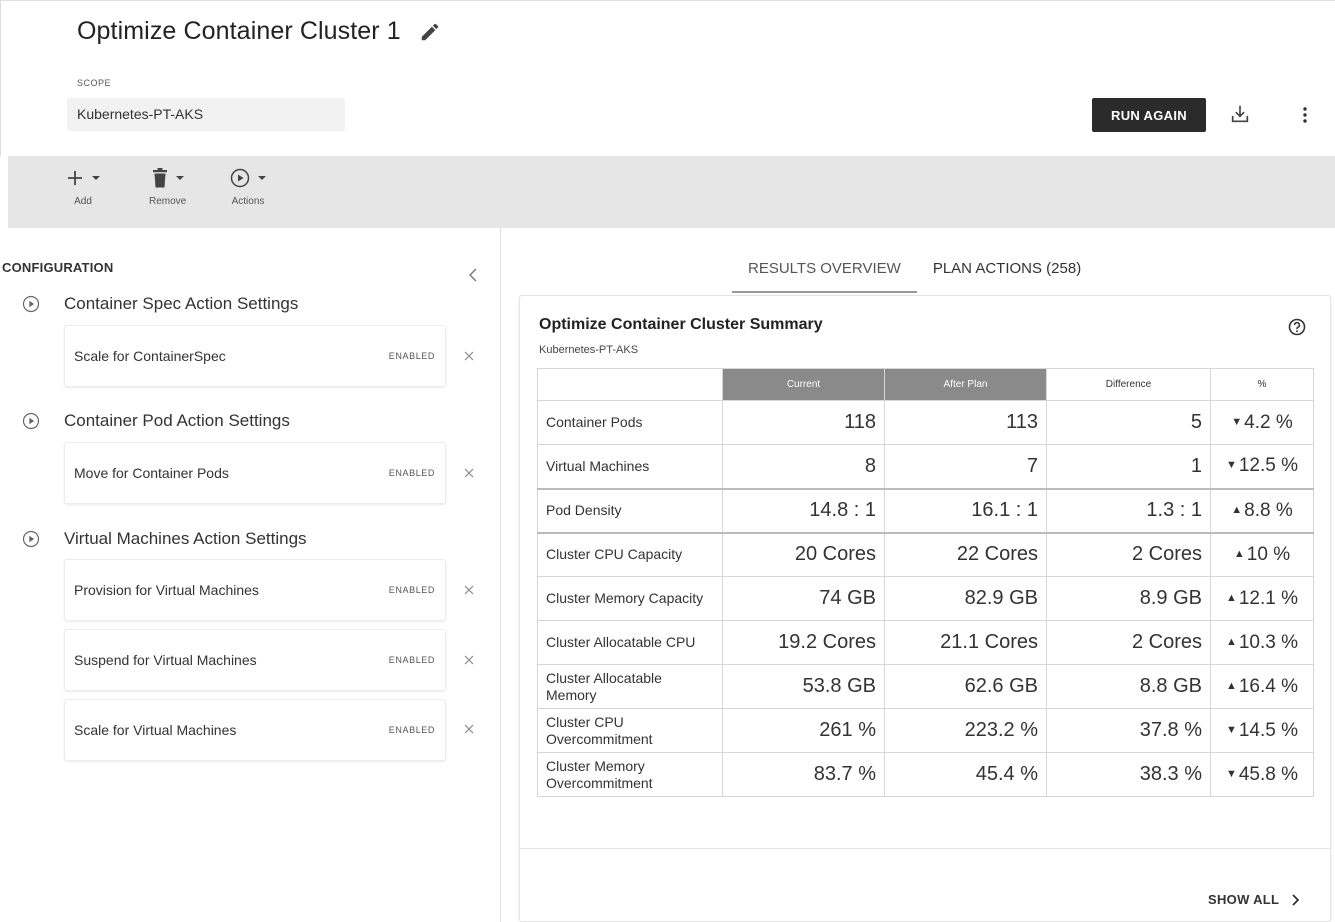  I want to click on percent-cell: ▼ 12.5 %, so click(1262, 466).